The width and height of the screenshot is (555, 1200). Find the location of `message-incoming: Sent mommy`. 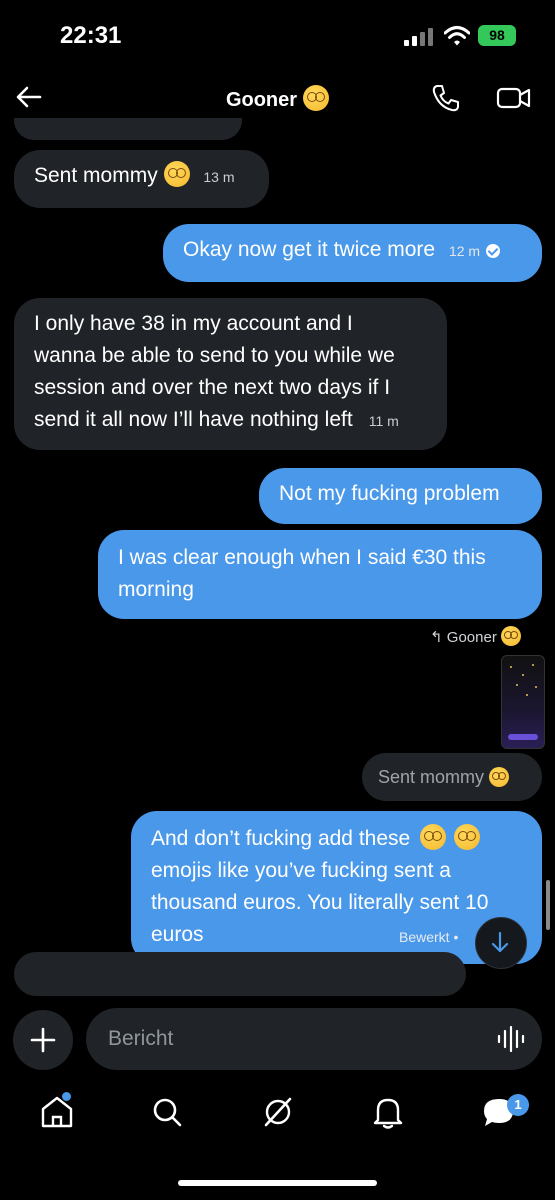

message-incoming: Sent mommy is located at coordinates (452, 777).